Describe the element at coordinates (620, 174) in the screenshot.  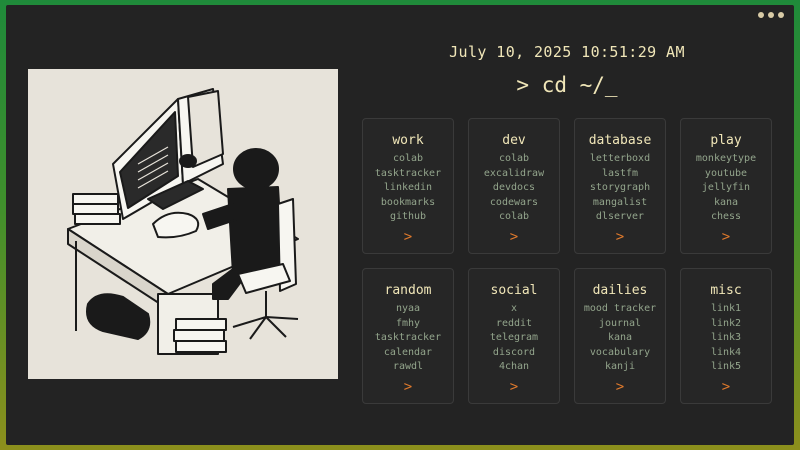
I see `link-item: lastfm` at that location.